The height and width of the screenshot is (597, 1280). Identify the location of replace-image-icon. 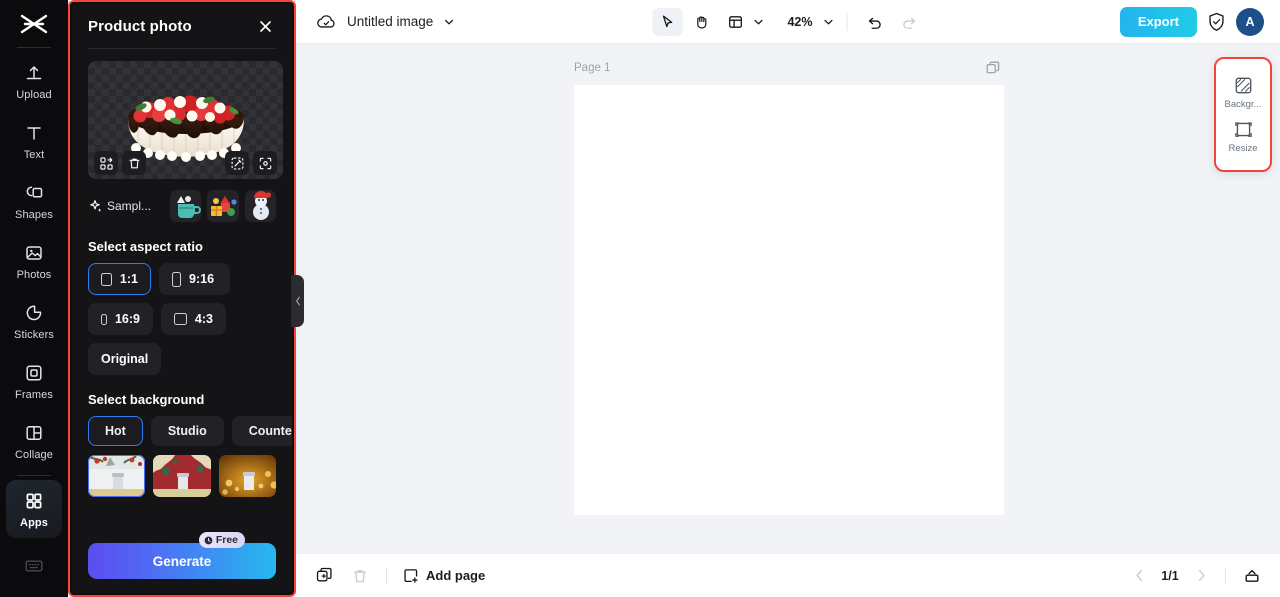
(106, 163).